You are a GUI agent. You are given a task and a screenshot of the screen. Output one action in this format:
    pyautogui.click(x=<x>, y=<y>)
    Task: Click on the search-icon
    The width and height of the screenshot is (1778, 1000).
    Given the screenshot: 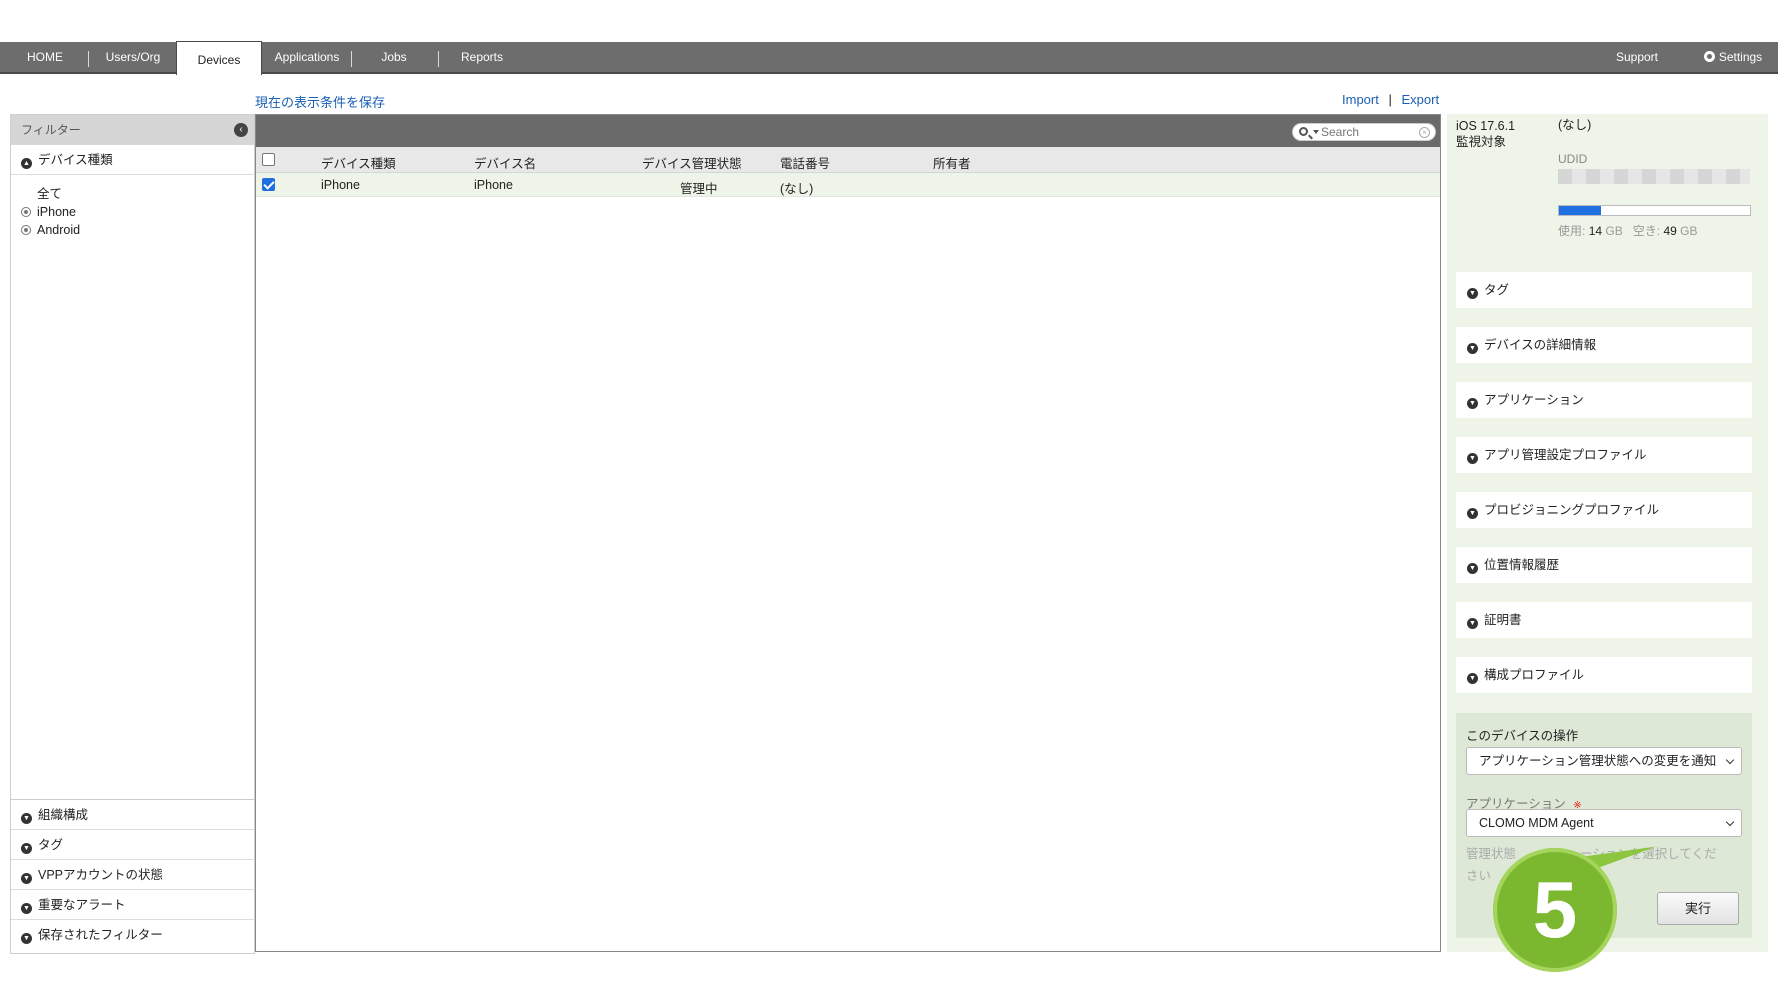 What is the action you would take?
    pyautogui.click(x=1303, y=131)
    